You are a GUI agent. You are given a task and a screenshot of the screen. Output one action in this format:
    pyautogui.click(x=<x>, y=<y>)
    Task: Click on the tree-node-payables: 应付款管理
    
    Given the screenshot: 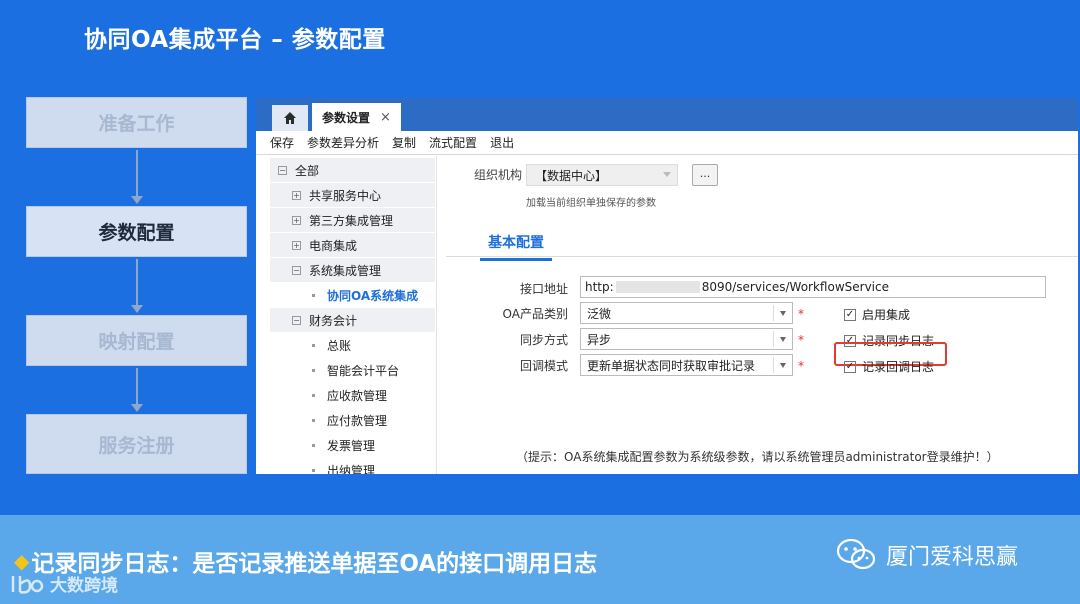 What is the action you would take?
    pyautogui.click(x=352, y=420)
    